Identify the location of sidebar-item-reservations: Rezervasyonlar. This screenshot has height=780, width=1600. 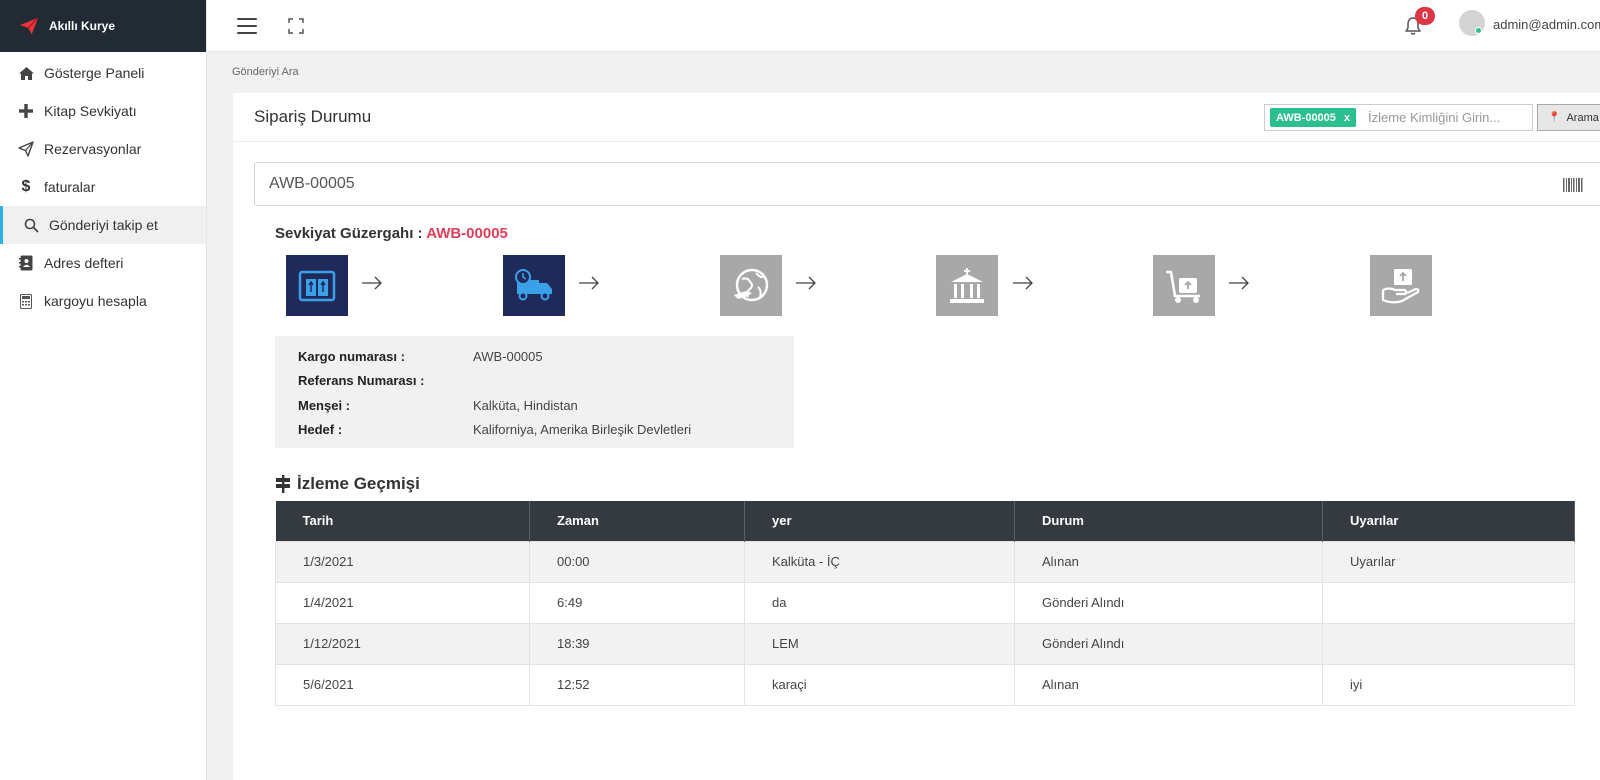
(103, 149).